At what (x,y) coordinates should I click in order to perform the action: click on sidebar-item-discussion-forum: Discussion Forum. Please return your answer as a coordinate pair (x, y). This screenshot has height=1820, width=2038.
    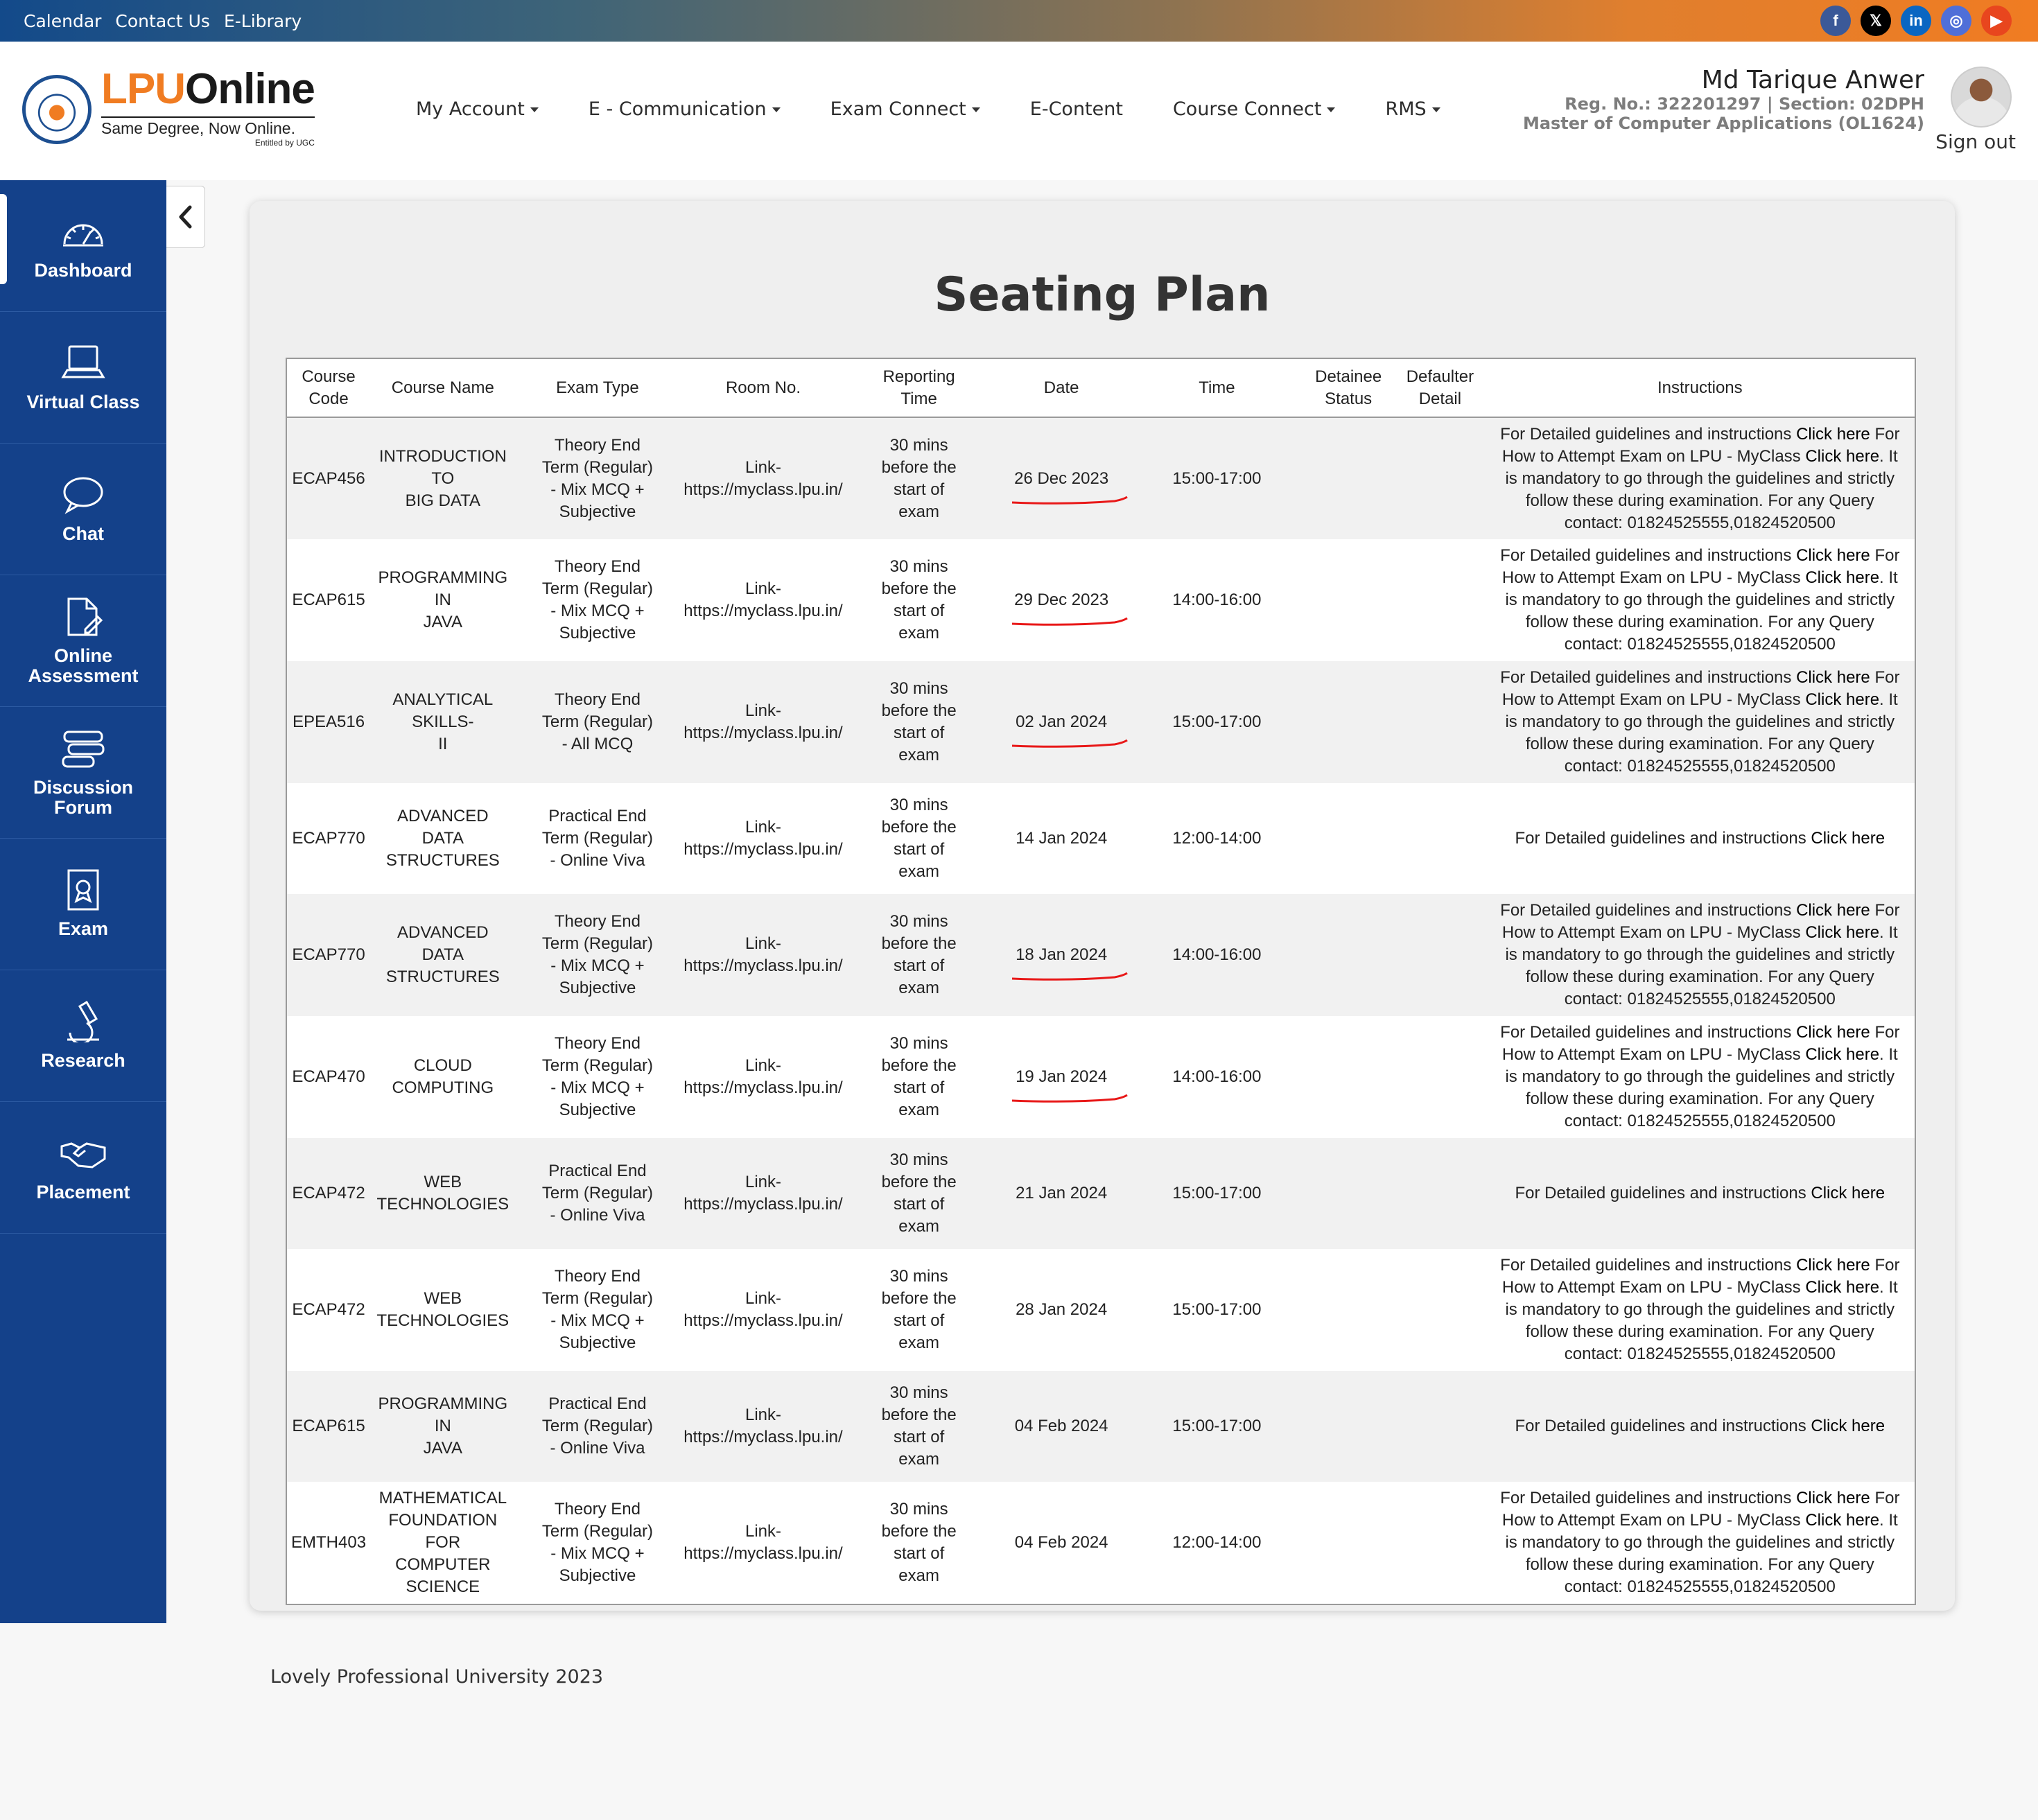
    Looking at the image, I should click on (83, 773).